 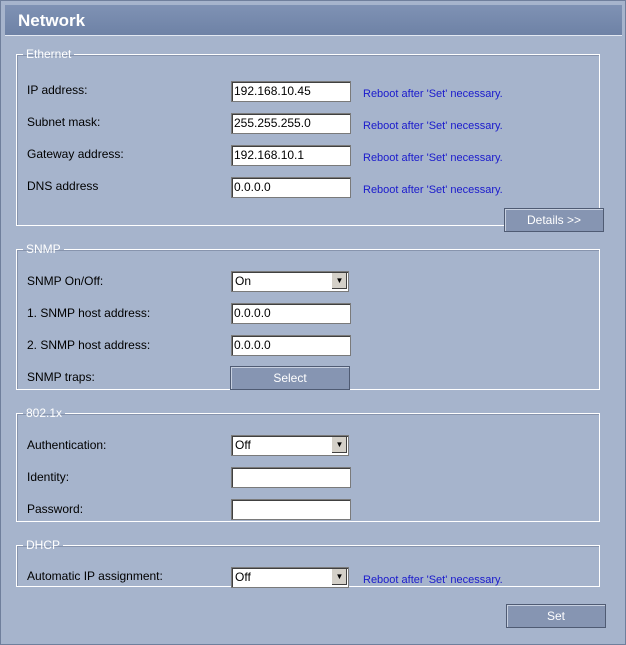 What do you see at coordinates (43, 545) in the screenshot?
I see `dhcp-legend: DHCP` at bounding box center [43, 545].